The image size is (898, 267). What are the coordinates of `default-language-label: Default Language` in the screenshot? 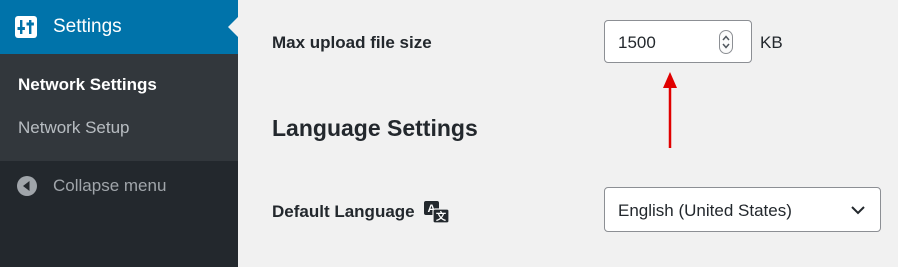 It's located at (343, 211).